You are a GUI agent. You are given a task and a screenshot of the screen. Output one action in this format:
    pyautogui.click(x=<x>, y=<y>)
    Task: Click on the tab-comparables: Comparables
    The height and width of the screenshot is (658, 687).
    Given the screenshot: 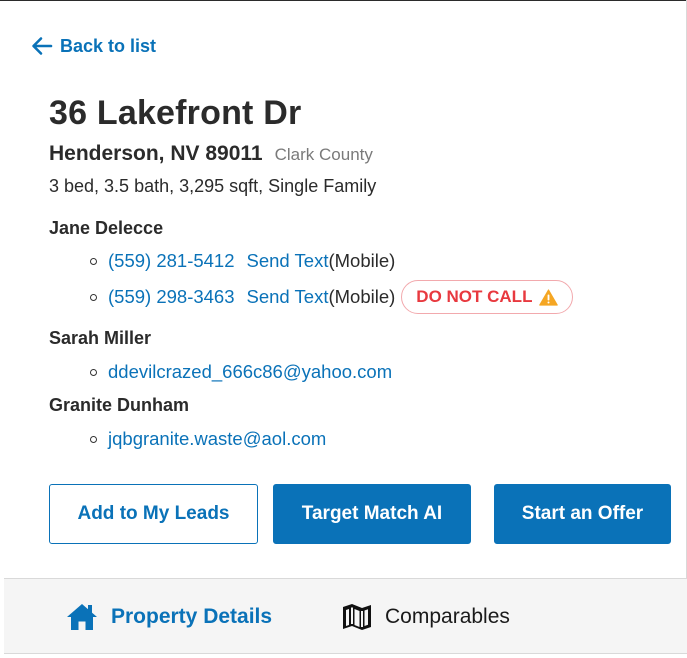 What is the action you would take?
    pyautogui.click(x=425, y=617)
    